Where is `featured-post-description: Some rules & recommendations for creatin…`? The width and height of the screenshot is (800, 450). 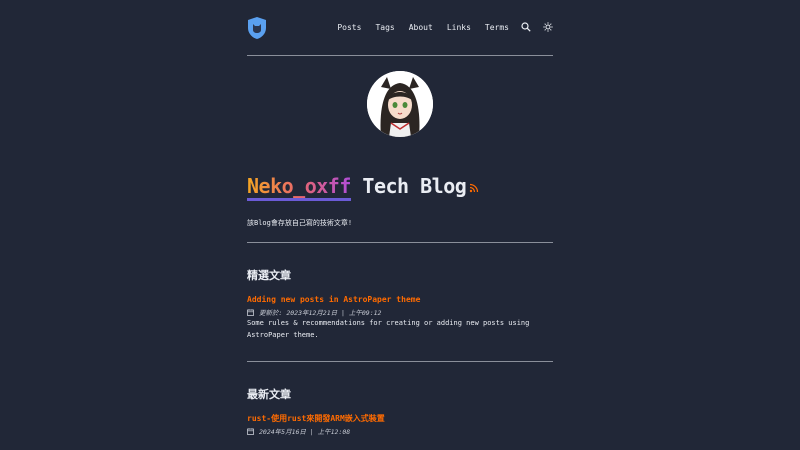
featured-post-description: Some rules & recommendations for creatin… is located at coordinates (388, 329).